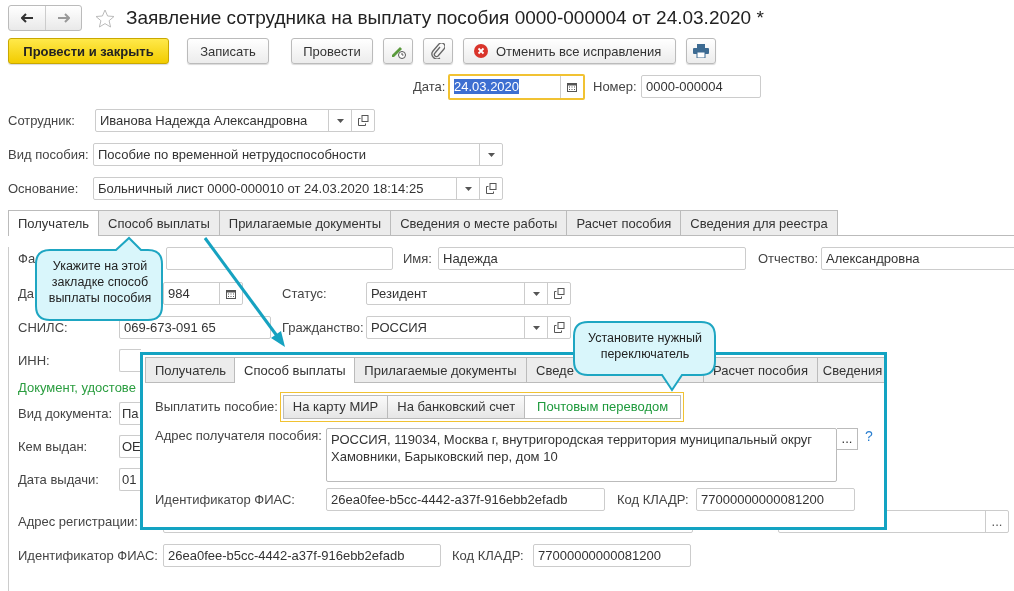  I want to click on back-arrow-icon, so click(27, 18).